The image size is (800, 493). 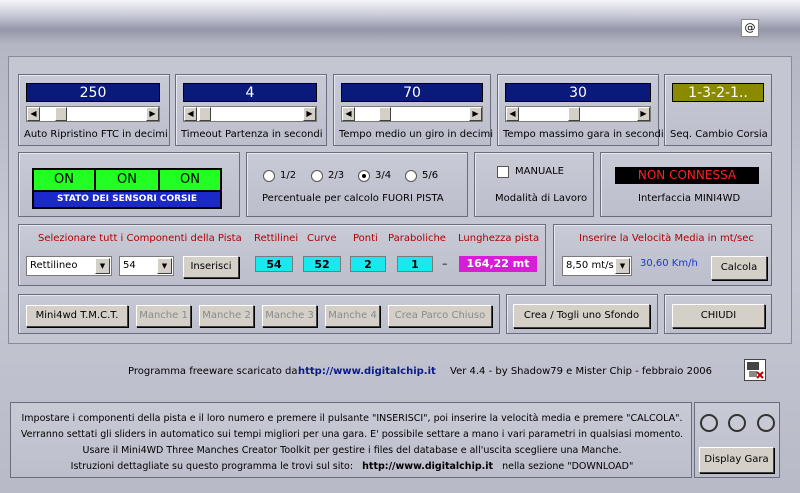 What do you see at coordinates (581, 316) in the screenshot?
I see `sfondo-button: Crea / Togli uno Sfondo` at bounding box center [581, 316].